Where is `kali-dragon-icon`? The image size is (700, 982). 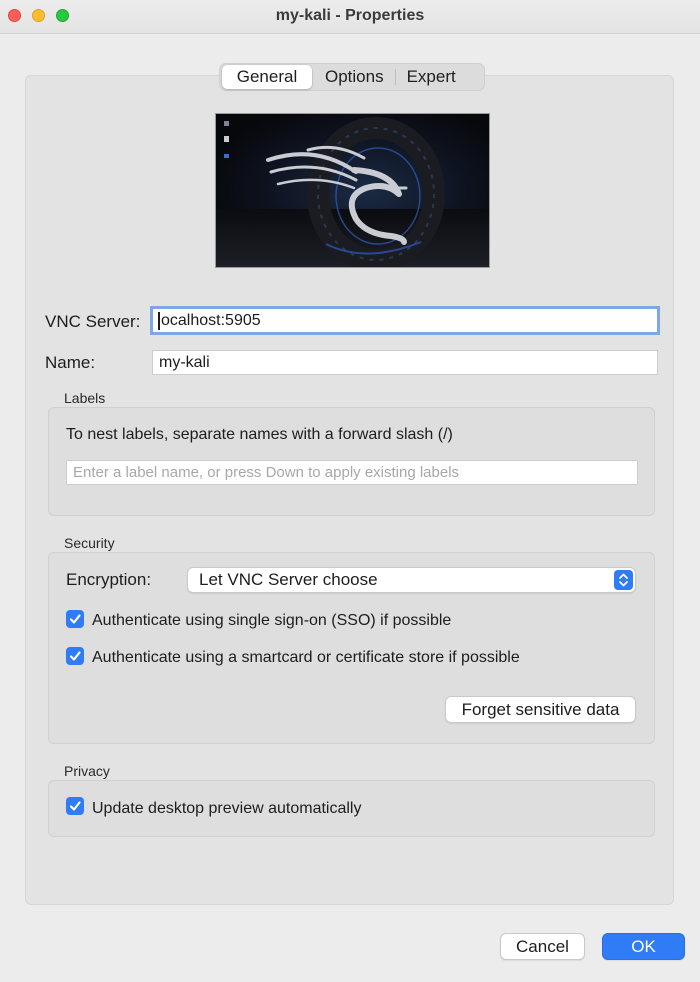 kali-dragon-icon is located at coordinates (352, 190).